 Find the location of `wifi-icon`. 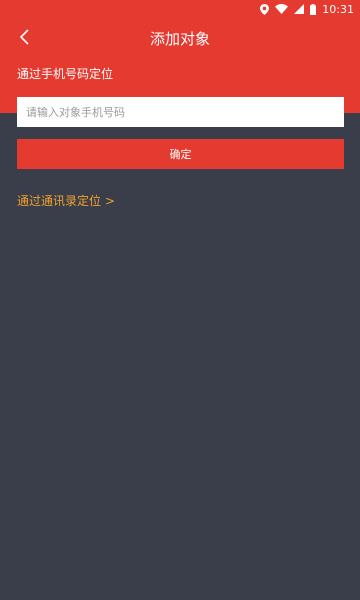

wifi-icon is located at coordinates (282, 9).